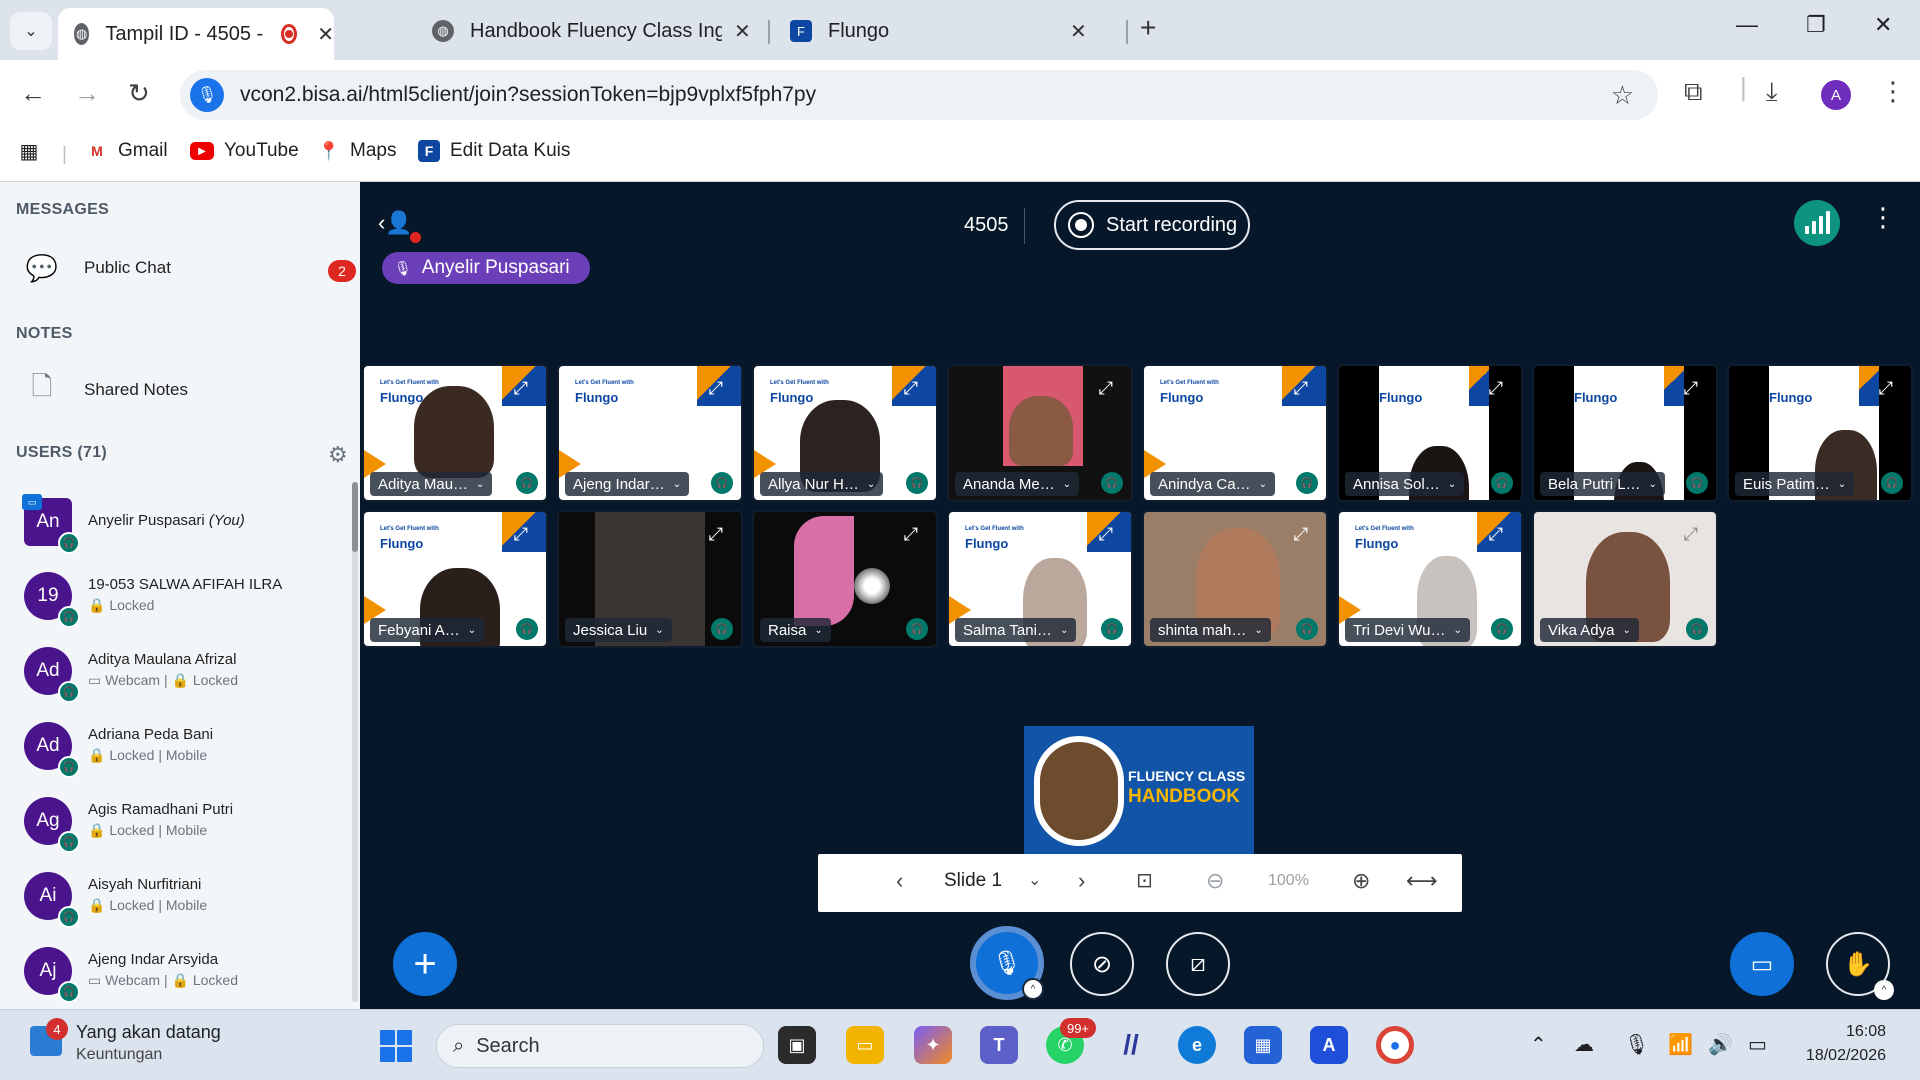 This screenshot has width=1920, height=1080. What do you see at coordinates (1762, 964) in the screenshot?
I see `presentation-toggle-button: ▭` at bounding box center [1762, 964].